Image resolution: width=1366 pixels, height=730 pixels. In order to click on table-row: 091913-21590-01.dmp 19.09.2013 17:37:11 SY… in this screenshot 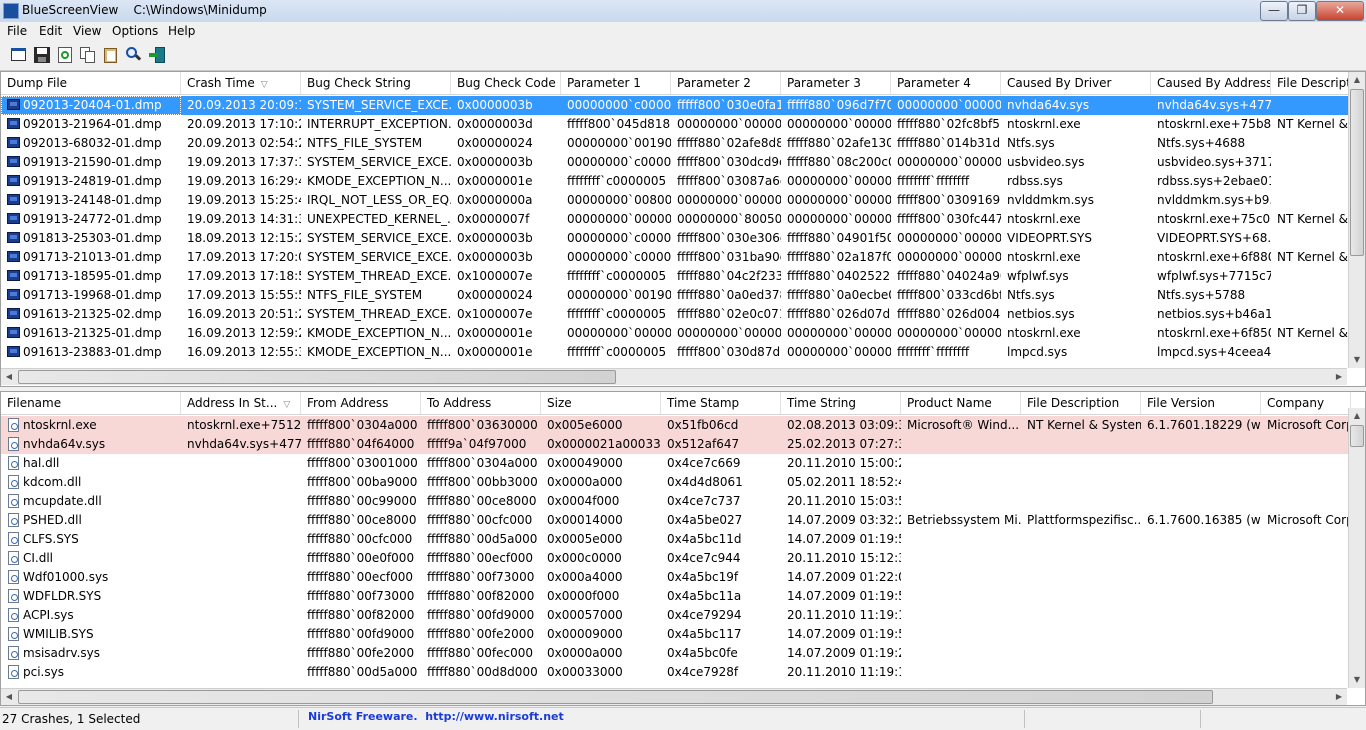, I will do `click(676, 162)`.